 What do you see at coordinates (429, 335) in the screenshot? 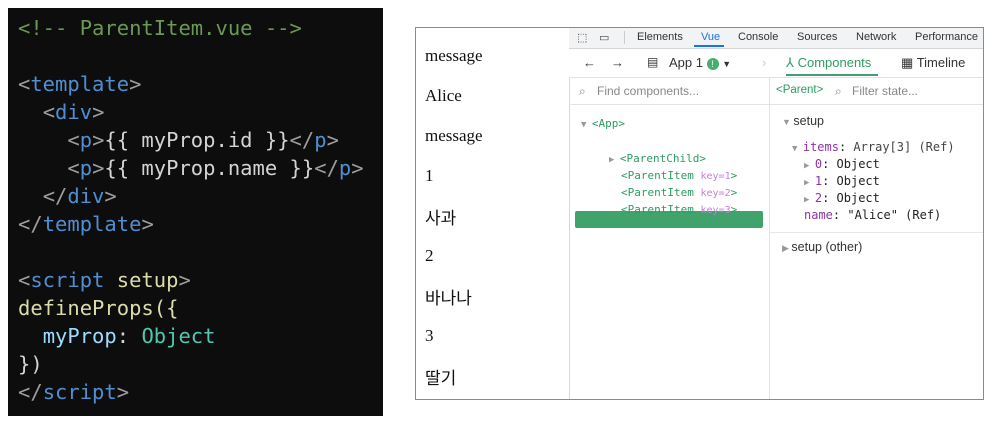
I see `page-text-id-3: 3` at bounding box center [429, 335].